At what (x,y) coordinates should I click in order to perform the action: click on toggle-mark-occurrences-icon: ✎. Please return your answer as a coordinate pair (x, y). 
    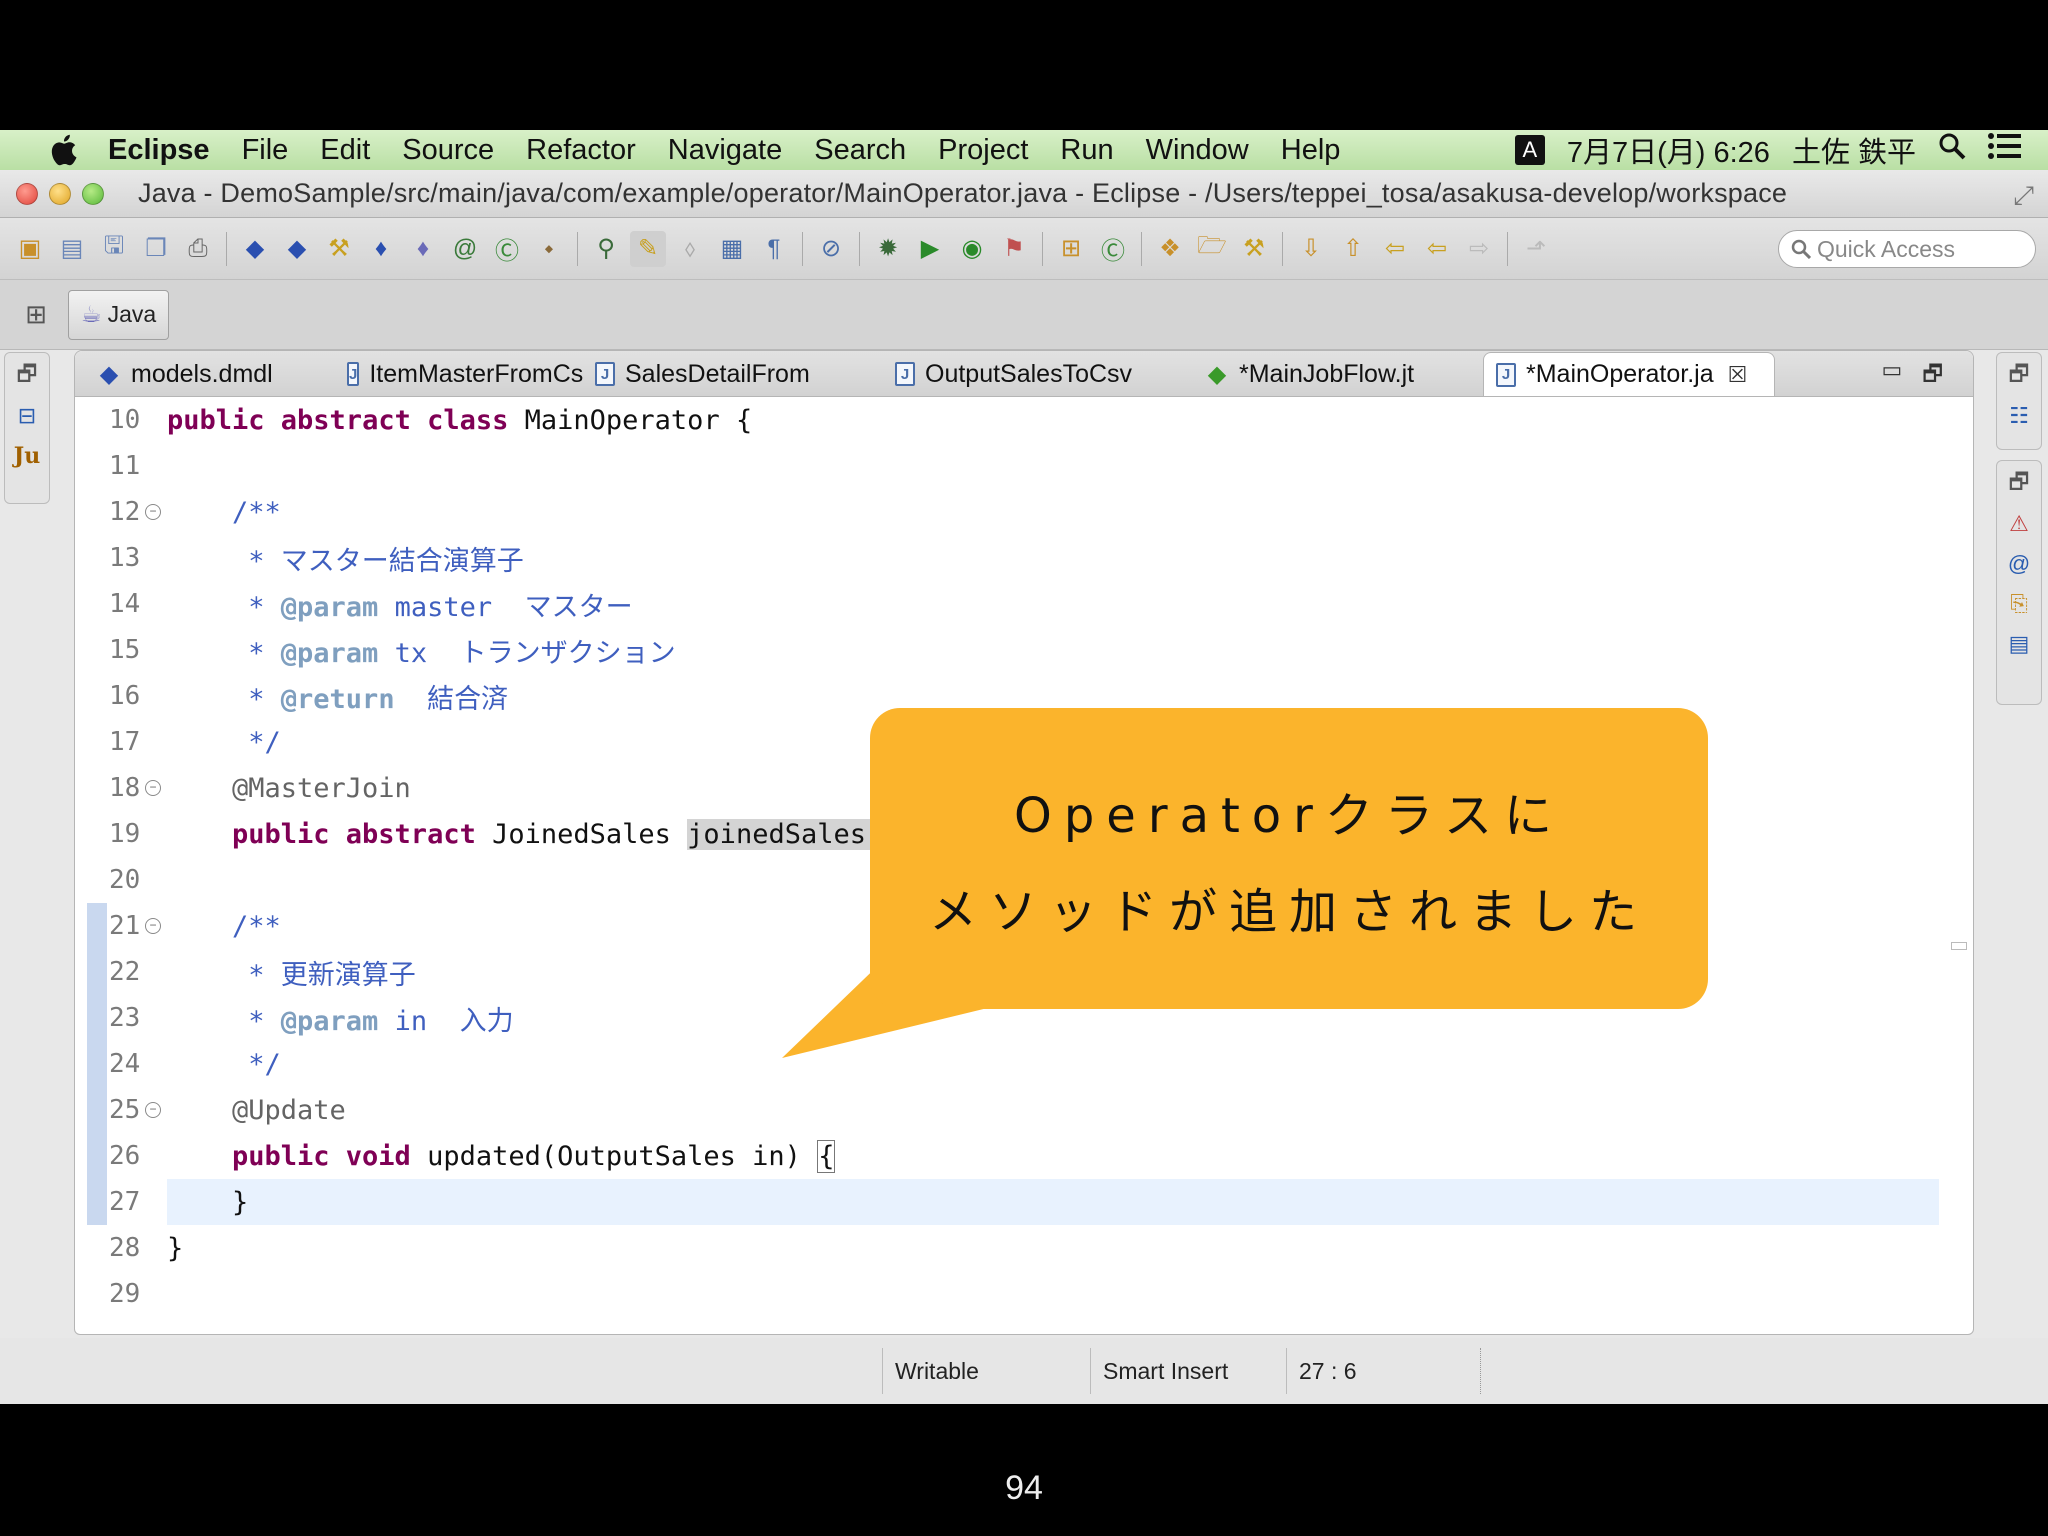
    Looking at the image, I should click on (648, 248).